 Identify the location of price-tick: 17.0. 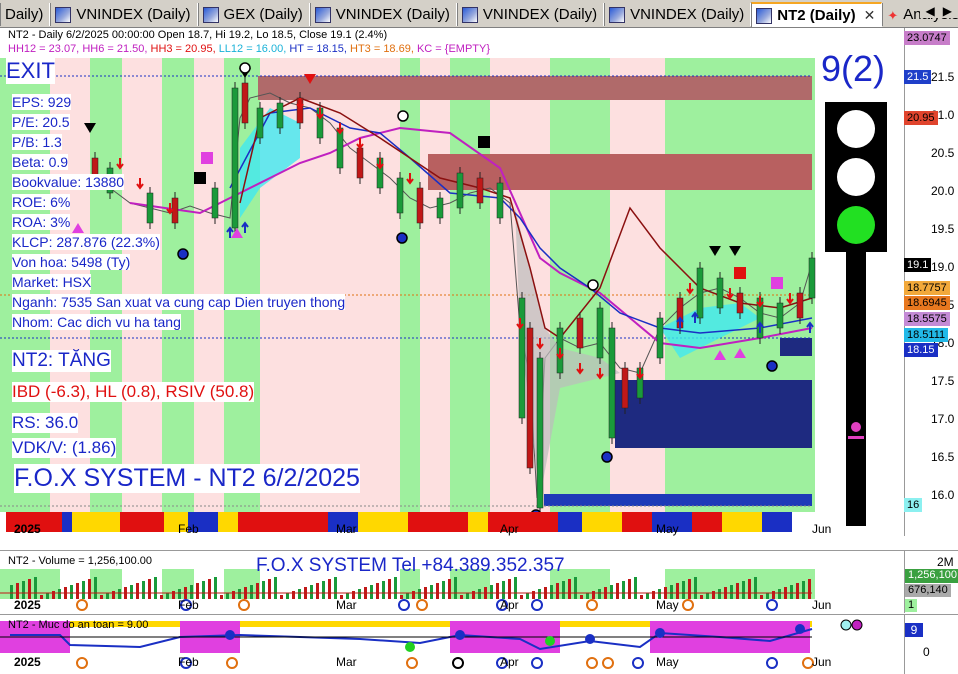
(943, 419).